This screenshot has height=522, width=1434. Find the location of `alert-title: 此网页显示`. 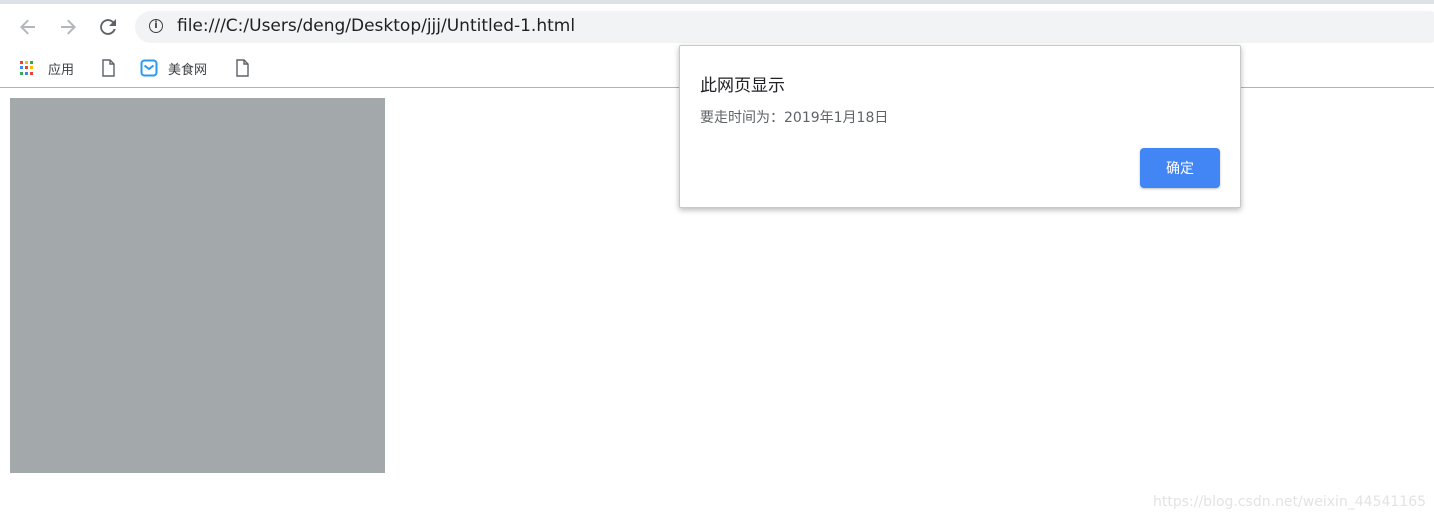

alert-title: 此网页显示 is located at coordinates (742, 86).